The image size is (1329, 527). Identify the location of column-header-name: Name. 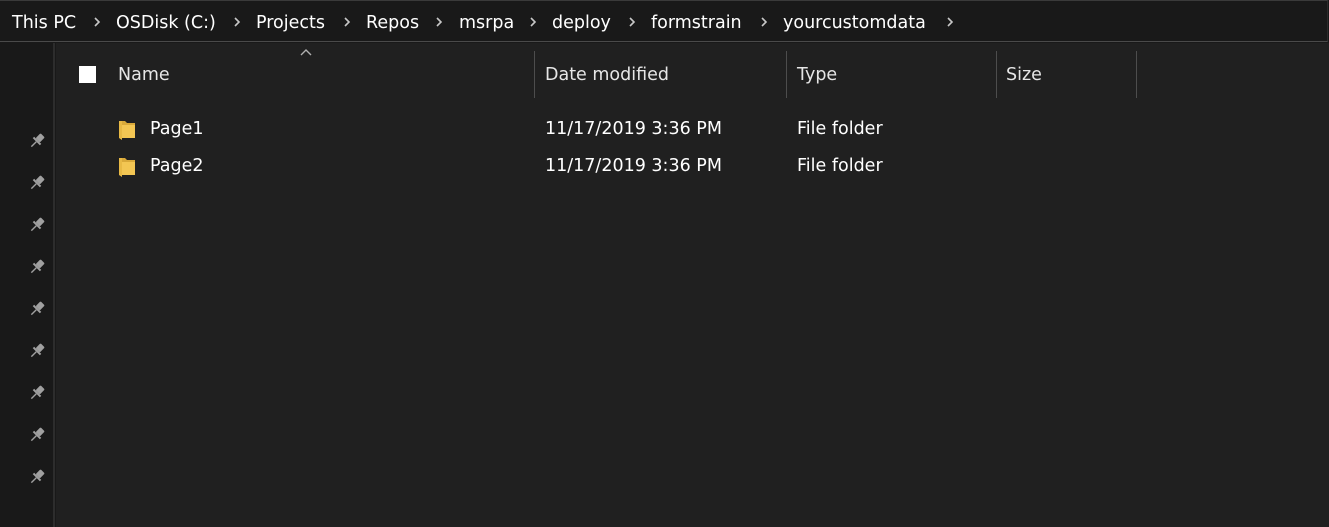
(144, 75).